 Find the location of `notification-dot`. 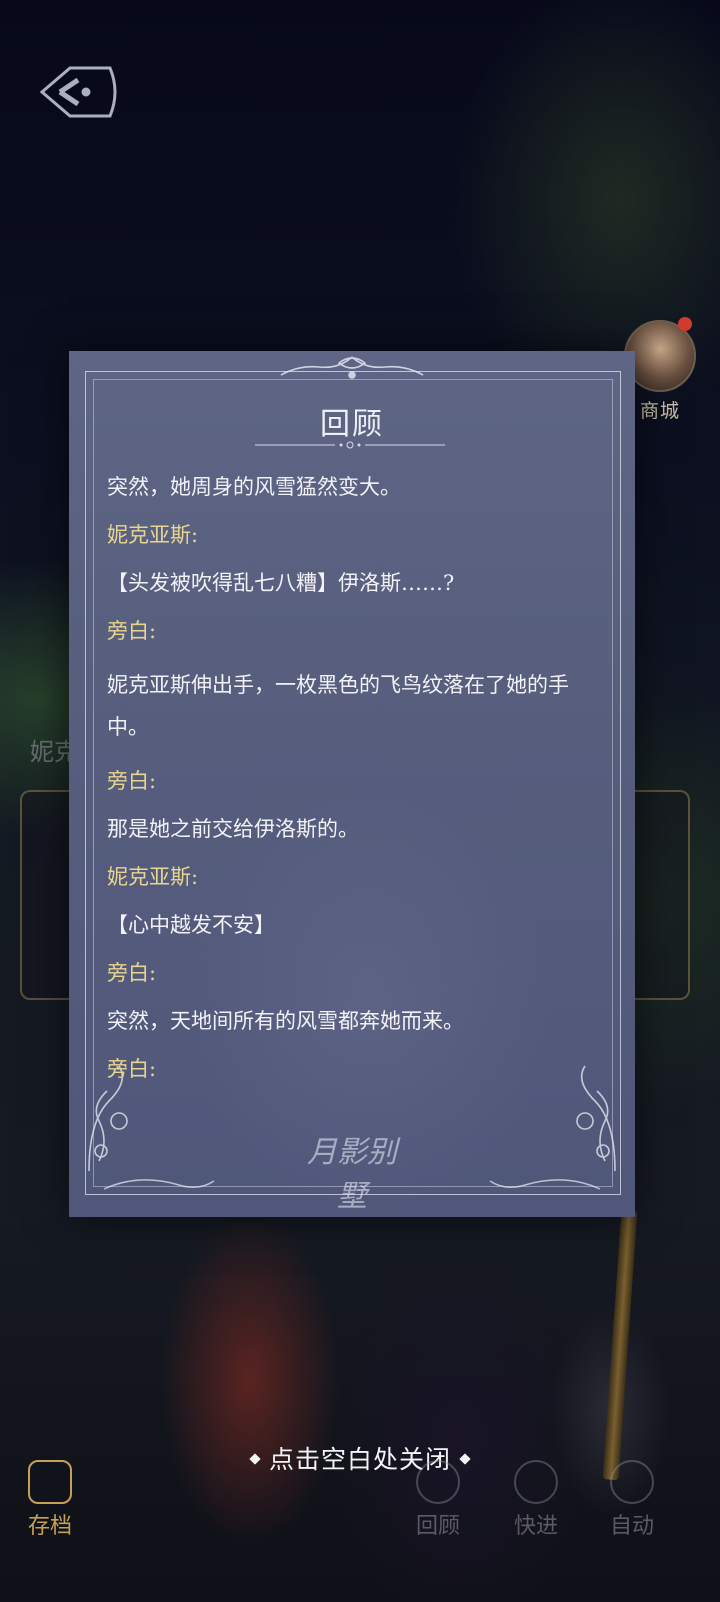

notification-dot is located at coordinates (685, 324).